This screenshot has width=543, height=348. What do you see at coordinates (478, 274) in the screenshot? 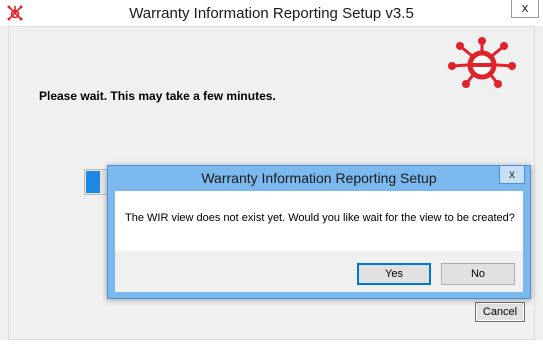
I see `no-button: No` at bounding box center [478, 274].